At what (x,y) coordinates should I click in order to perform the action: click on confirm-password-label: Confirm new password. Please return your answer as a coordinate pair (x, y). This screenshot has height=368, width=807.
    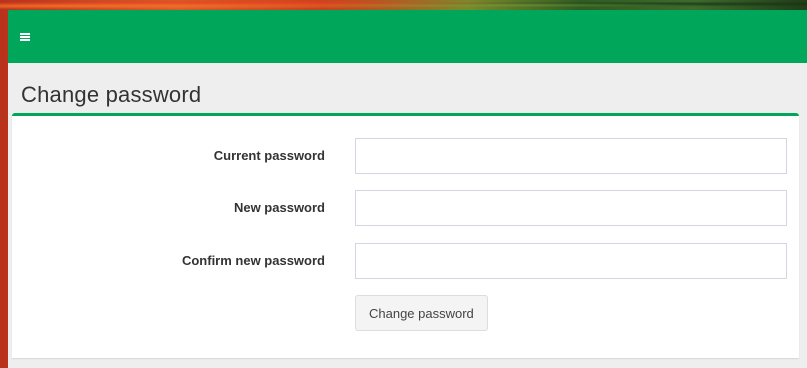
    Looking at the image, I should click on (253, 260).